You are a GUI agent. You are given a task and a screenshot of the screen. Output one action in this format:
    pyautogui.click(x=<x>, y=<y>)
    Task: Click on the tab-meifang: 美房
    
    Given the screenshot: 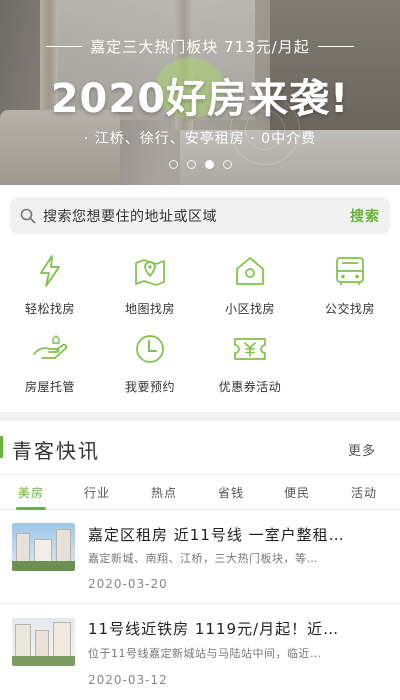 What is the action you would take?
    pyautogui.click(x=31, y=492)
    